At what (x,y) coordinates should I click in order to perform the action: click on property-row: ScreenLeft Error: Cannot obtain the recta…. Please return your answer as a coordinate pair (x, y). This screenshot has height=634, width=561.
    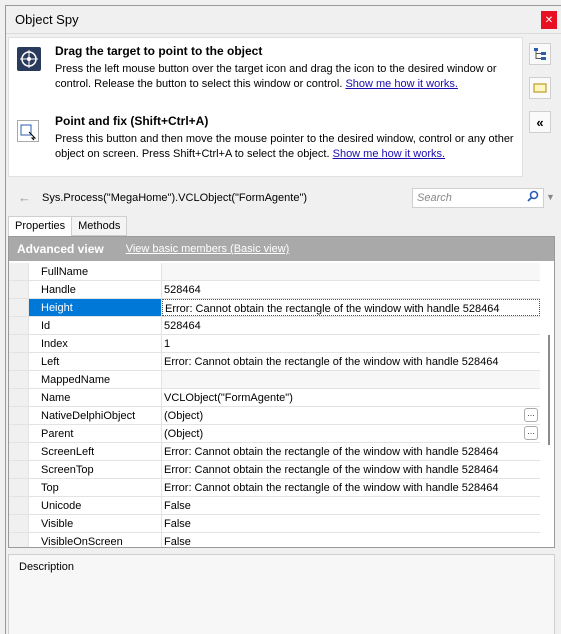
    Looking at the image, I should click on (274, 452).